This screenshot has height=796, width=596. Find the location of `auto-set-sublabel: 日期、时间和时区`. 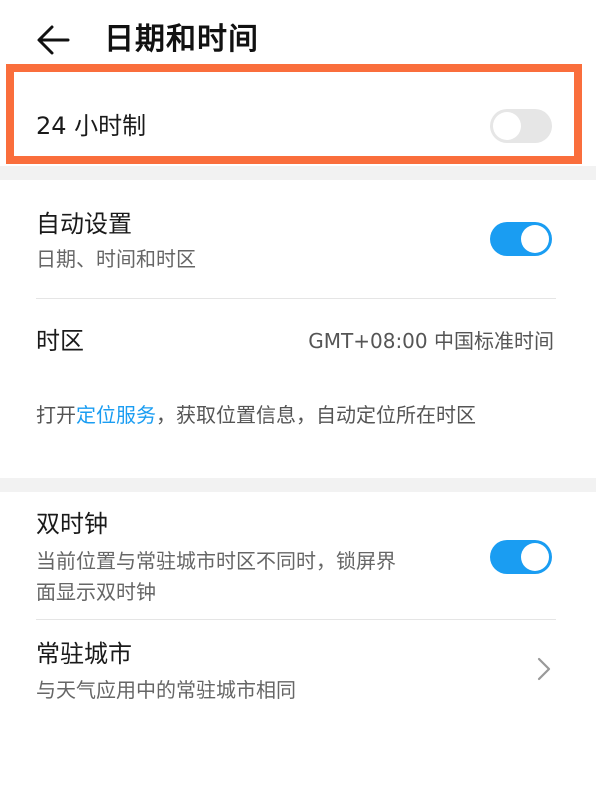

auto-set-sublabel: 日期、时间和时区 is located at coordinates (116, 259).